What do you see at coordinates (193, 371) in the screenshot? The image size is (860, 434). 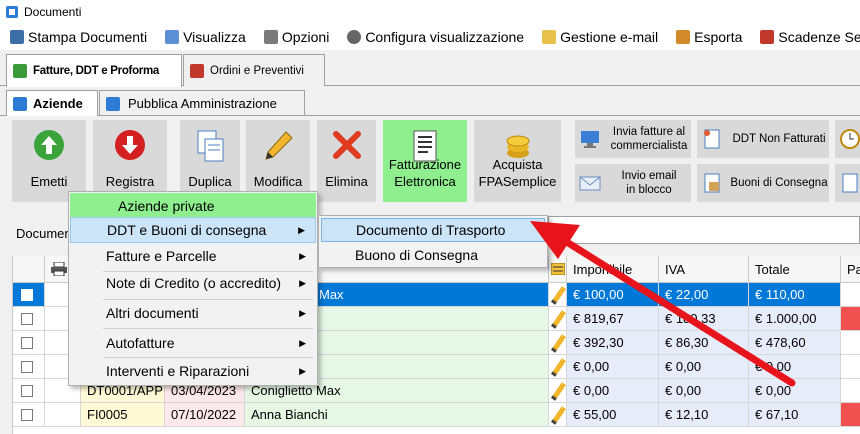 I see `menu-item-interventi: Interventi e Riparazioni ▶` at bounding box center [193, 371].